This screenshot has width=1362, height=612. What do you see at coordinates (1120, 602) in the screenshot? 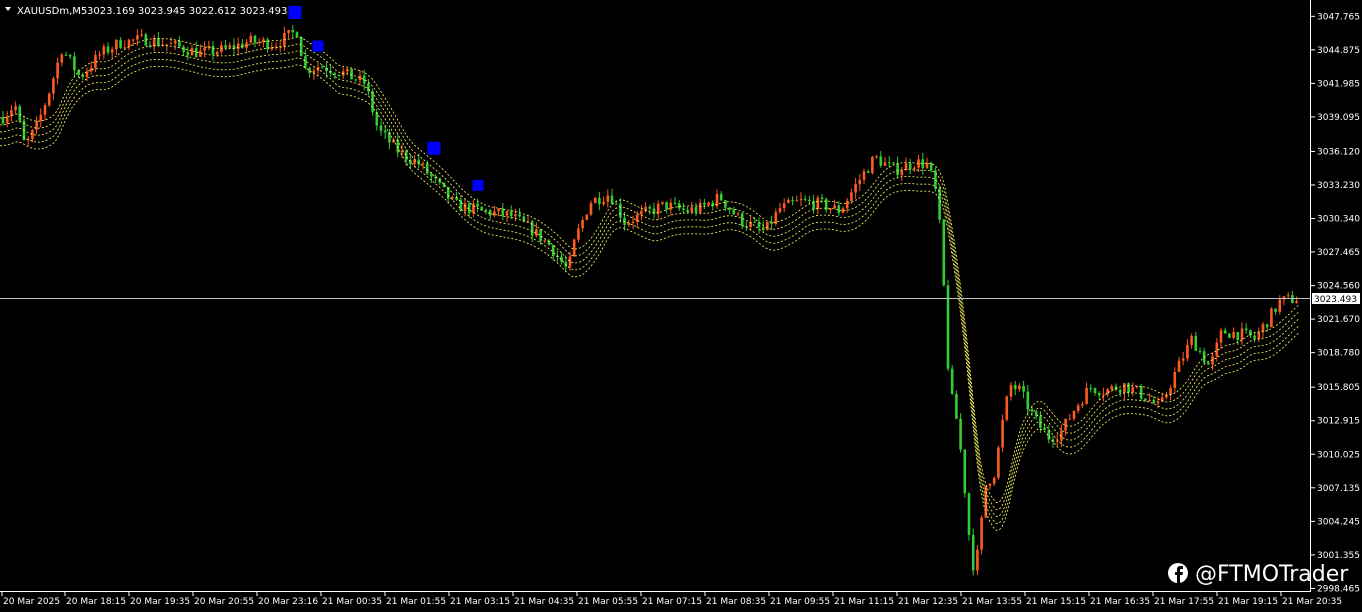
I see `x-tick-label: 21 Mar 16:35` at bounding box center [1120, 602].